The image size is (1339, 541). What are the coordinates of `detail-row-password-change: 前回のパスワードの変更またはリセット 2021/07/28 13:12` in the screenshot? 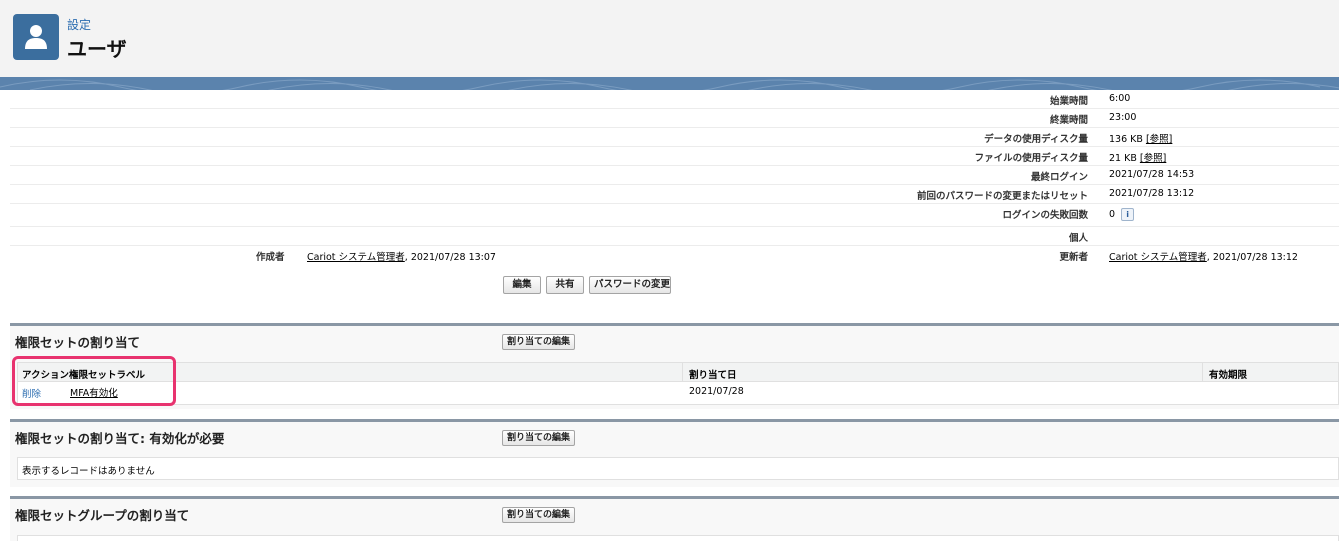 It's located at (674, 194).